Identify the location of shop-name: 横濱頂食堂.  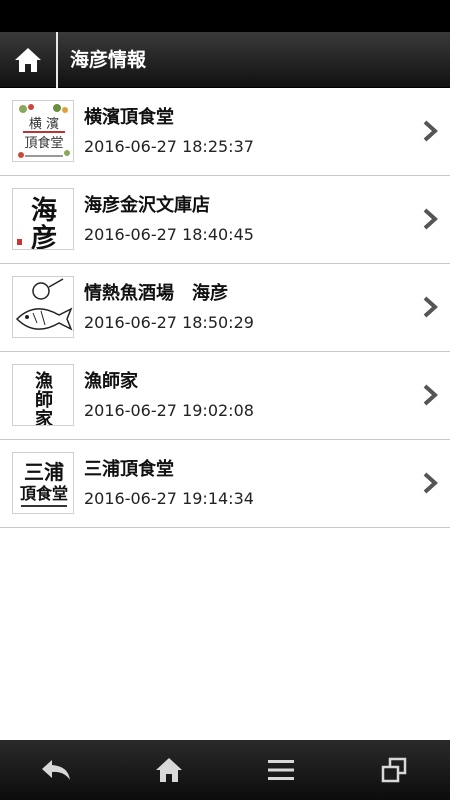
(129, 117).